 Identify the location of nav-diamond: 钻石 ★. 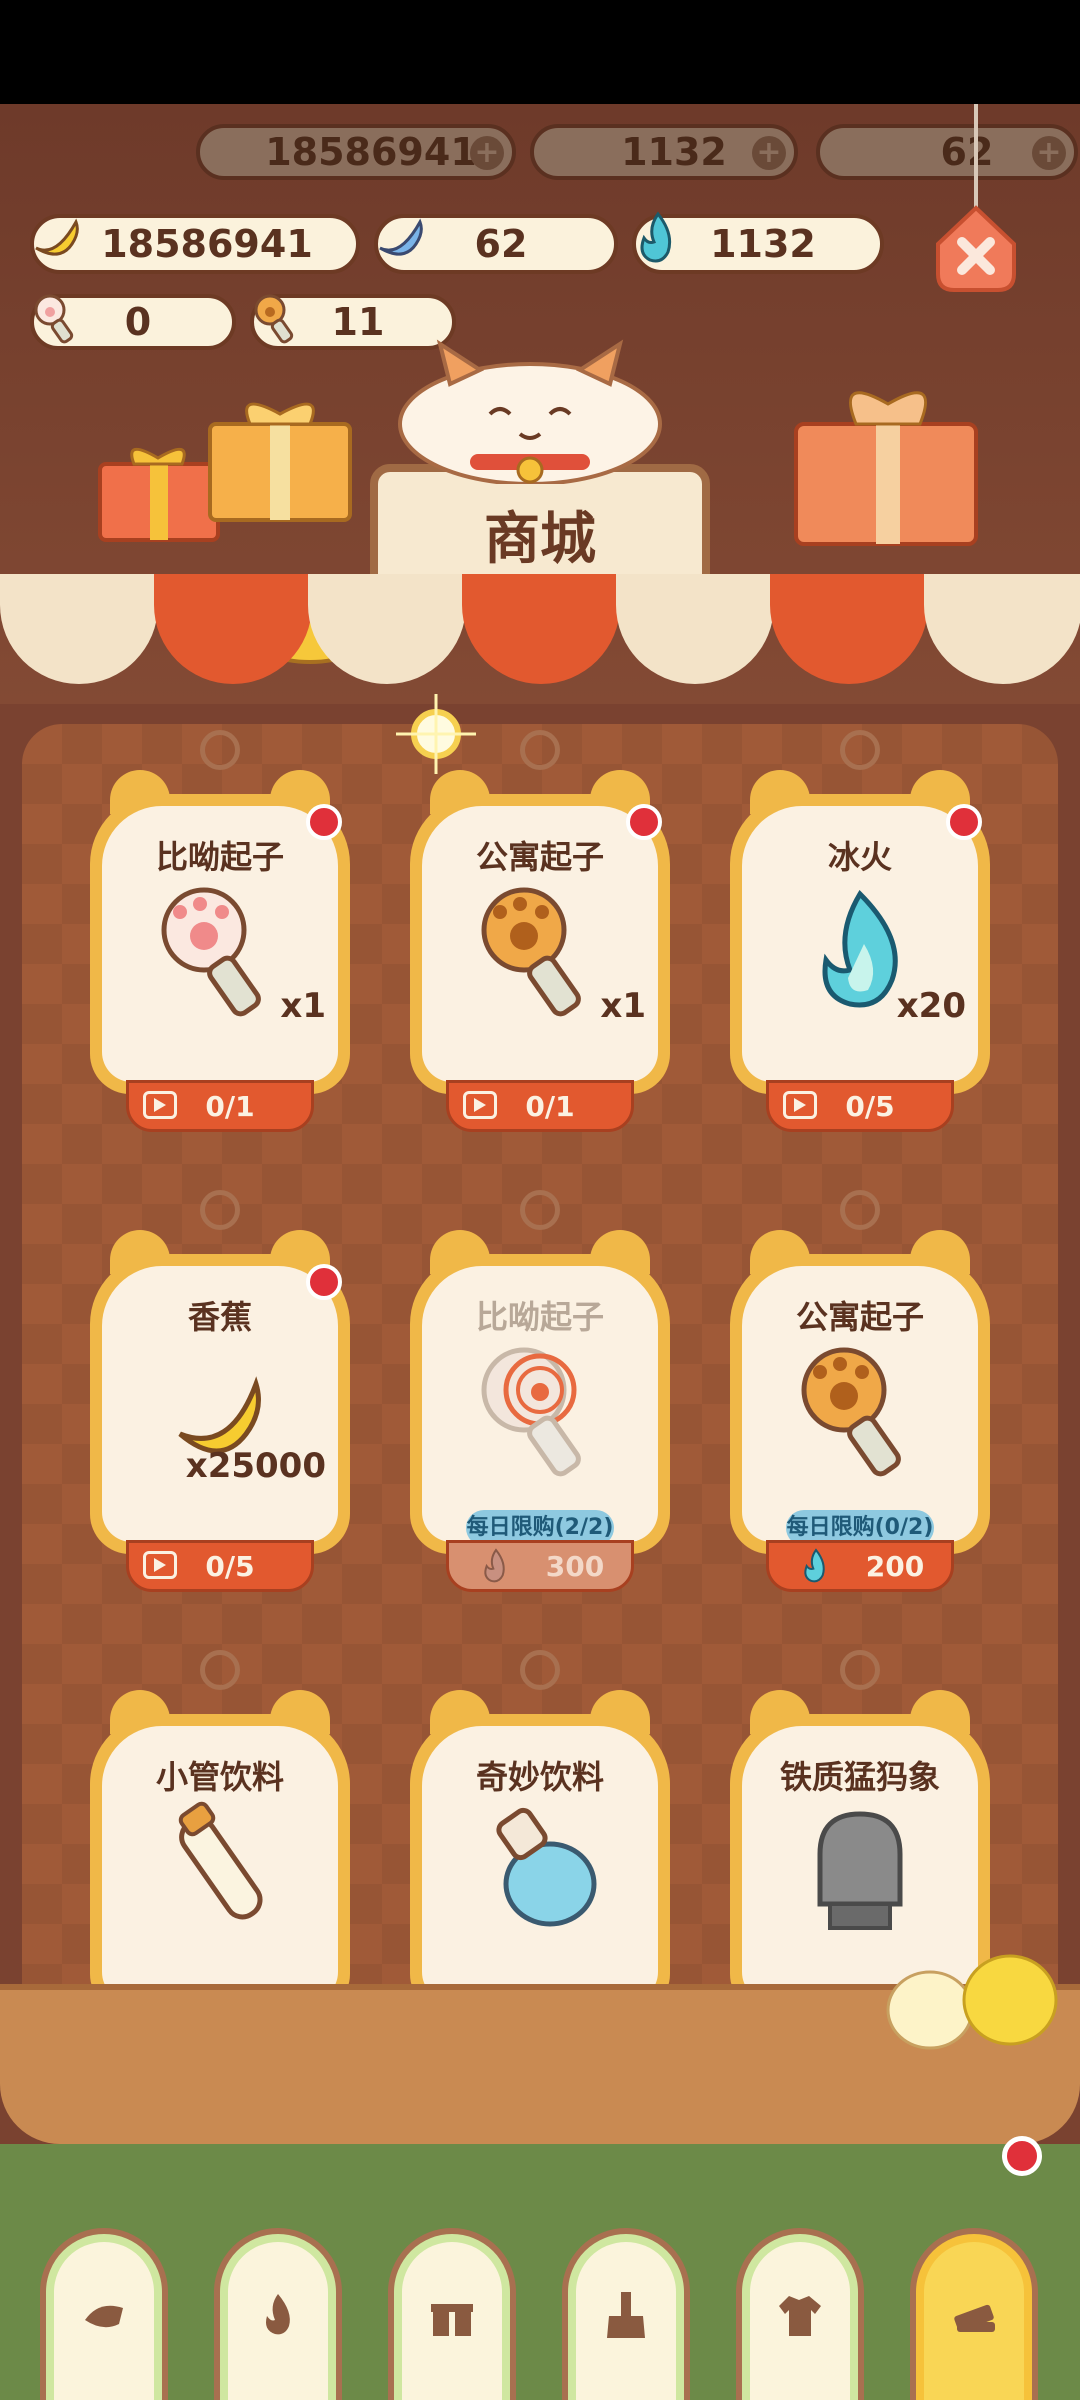
(104, 2314).